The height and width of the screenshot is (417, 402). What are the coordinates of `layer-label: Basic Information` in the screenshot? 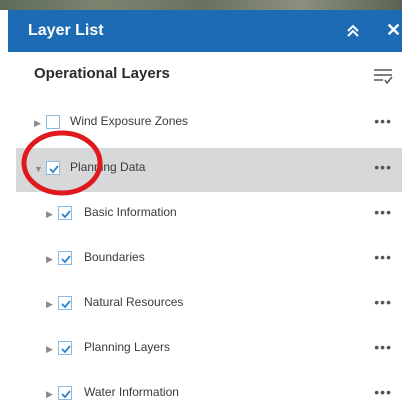 It's located at (130, 212).